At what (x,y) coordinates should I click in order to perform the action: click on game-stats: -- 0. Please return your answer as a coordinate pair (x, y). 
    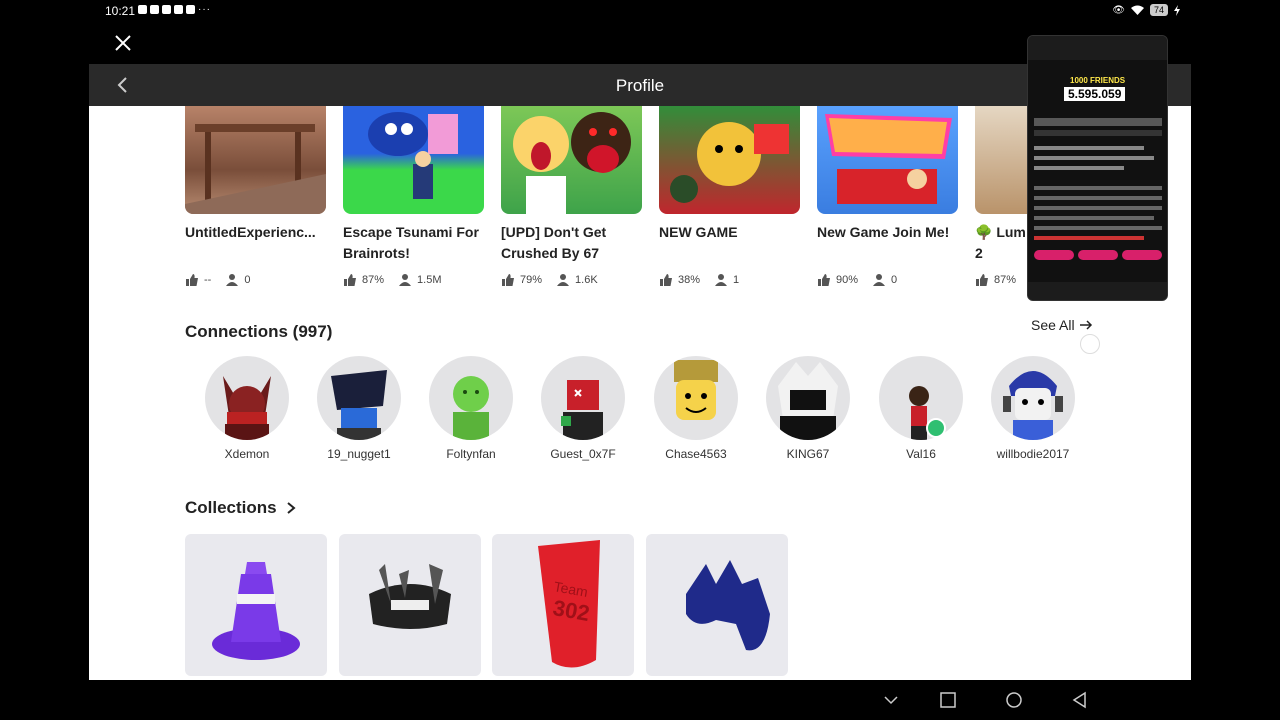
    Looking at the image, I should click on (255, 280).